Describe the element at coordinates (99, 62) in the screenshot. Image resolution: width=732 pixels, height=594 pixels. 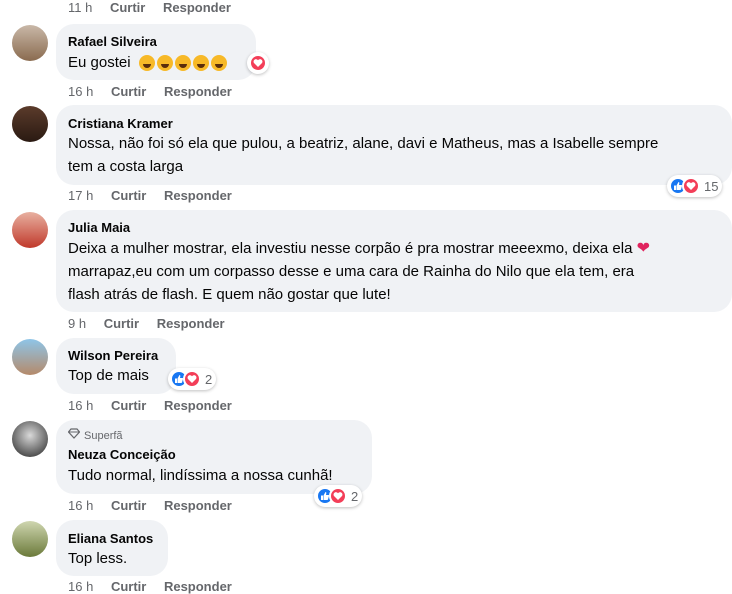
I see `comment-text-content: Eu gostei` at that location.